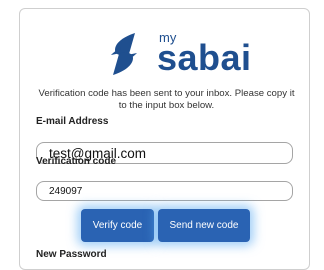  I want to click on sabai-logo-mark-icon, so click(124, 54).